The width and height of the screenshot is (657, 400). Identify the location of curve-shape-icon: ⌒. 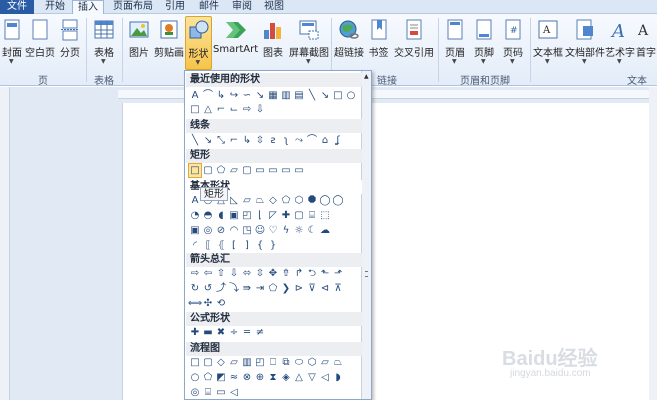
(208, 95).